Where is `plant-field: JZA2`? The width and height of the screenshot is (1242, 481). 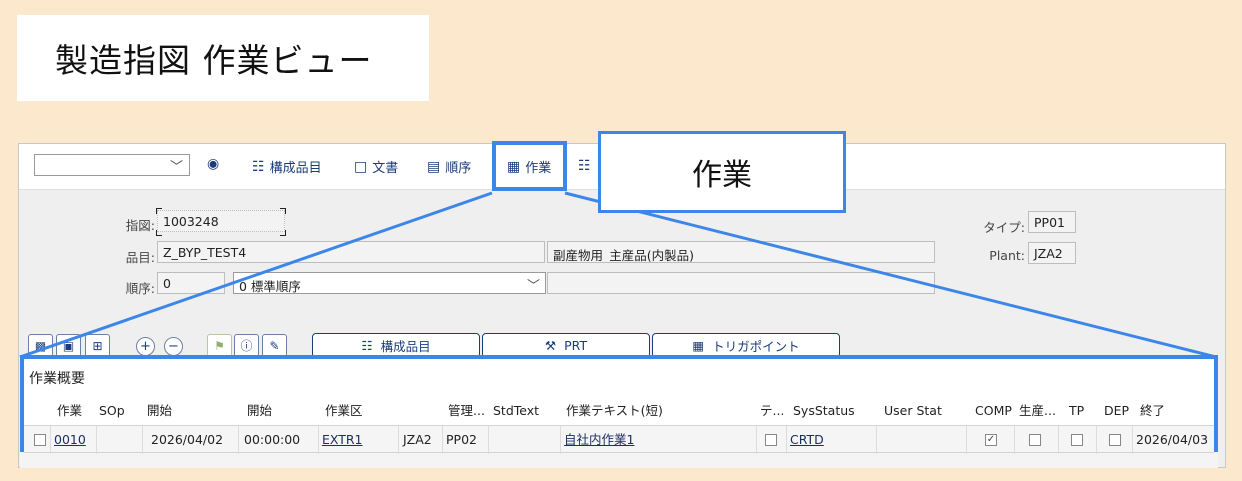 plant-field: JZA2 is located at coordinates (1052, 253).